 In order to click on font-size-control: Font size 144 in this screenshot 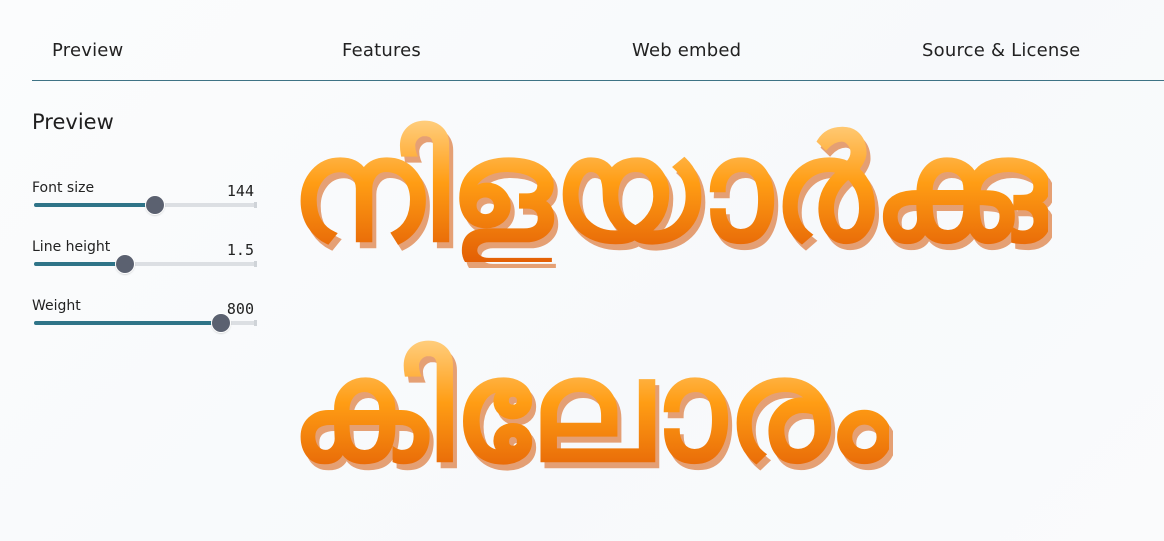, I will do `click(144, 205)`.